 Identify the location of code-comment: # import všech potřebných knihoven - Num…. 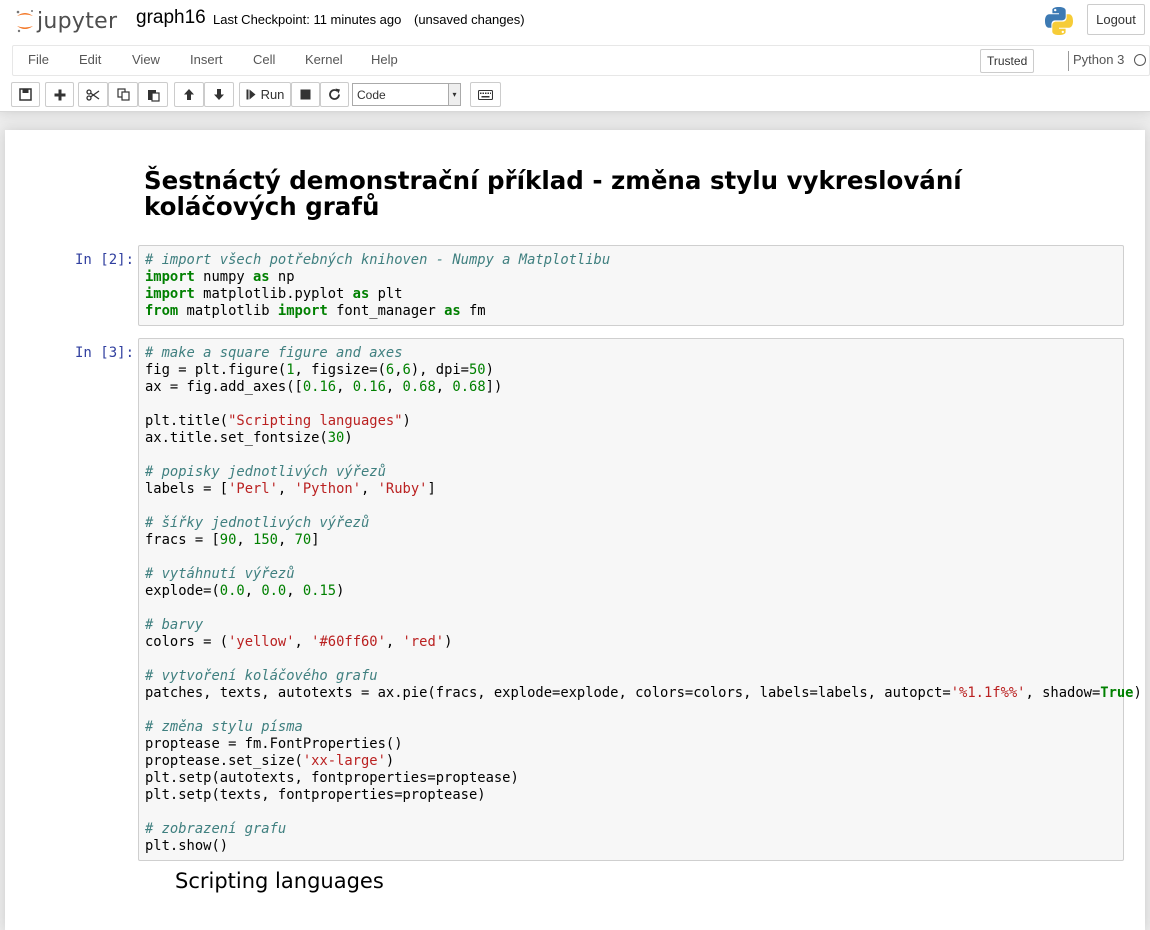
(378, 260).